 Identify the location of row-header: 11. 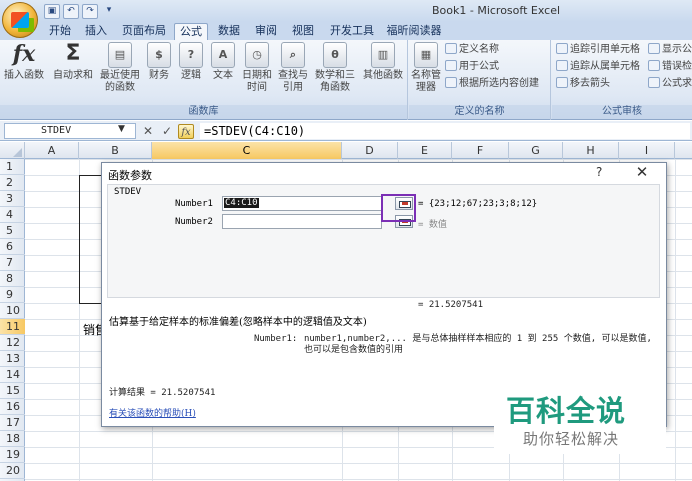
(12, 327).